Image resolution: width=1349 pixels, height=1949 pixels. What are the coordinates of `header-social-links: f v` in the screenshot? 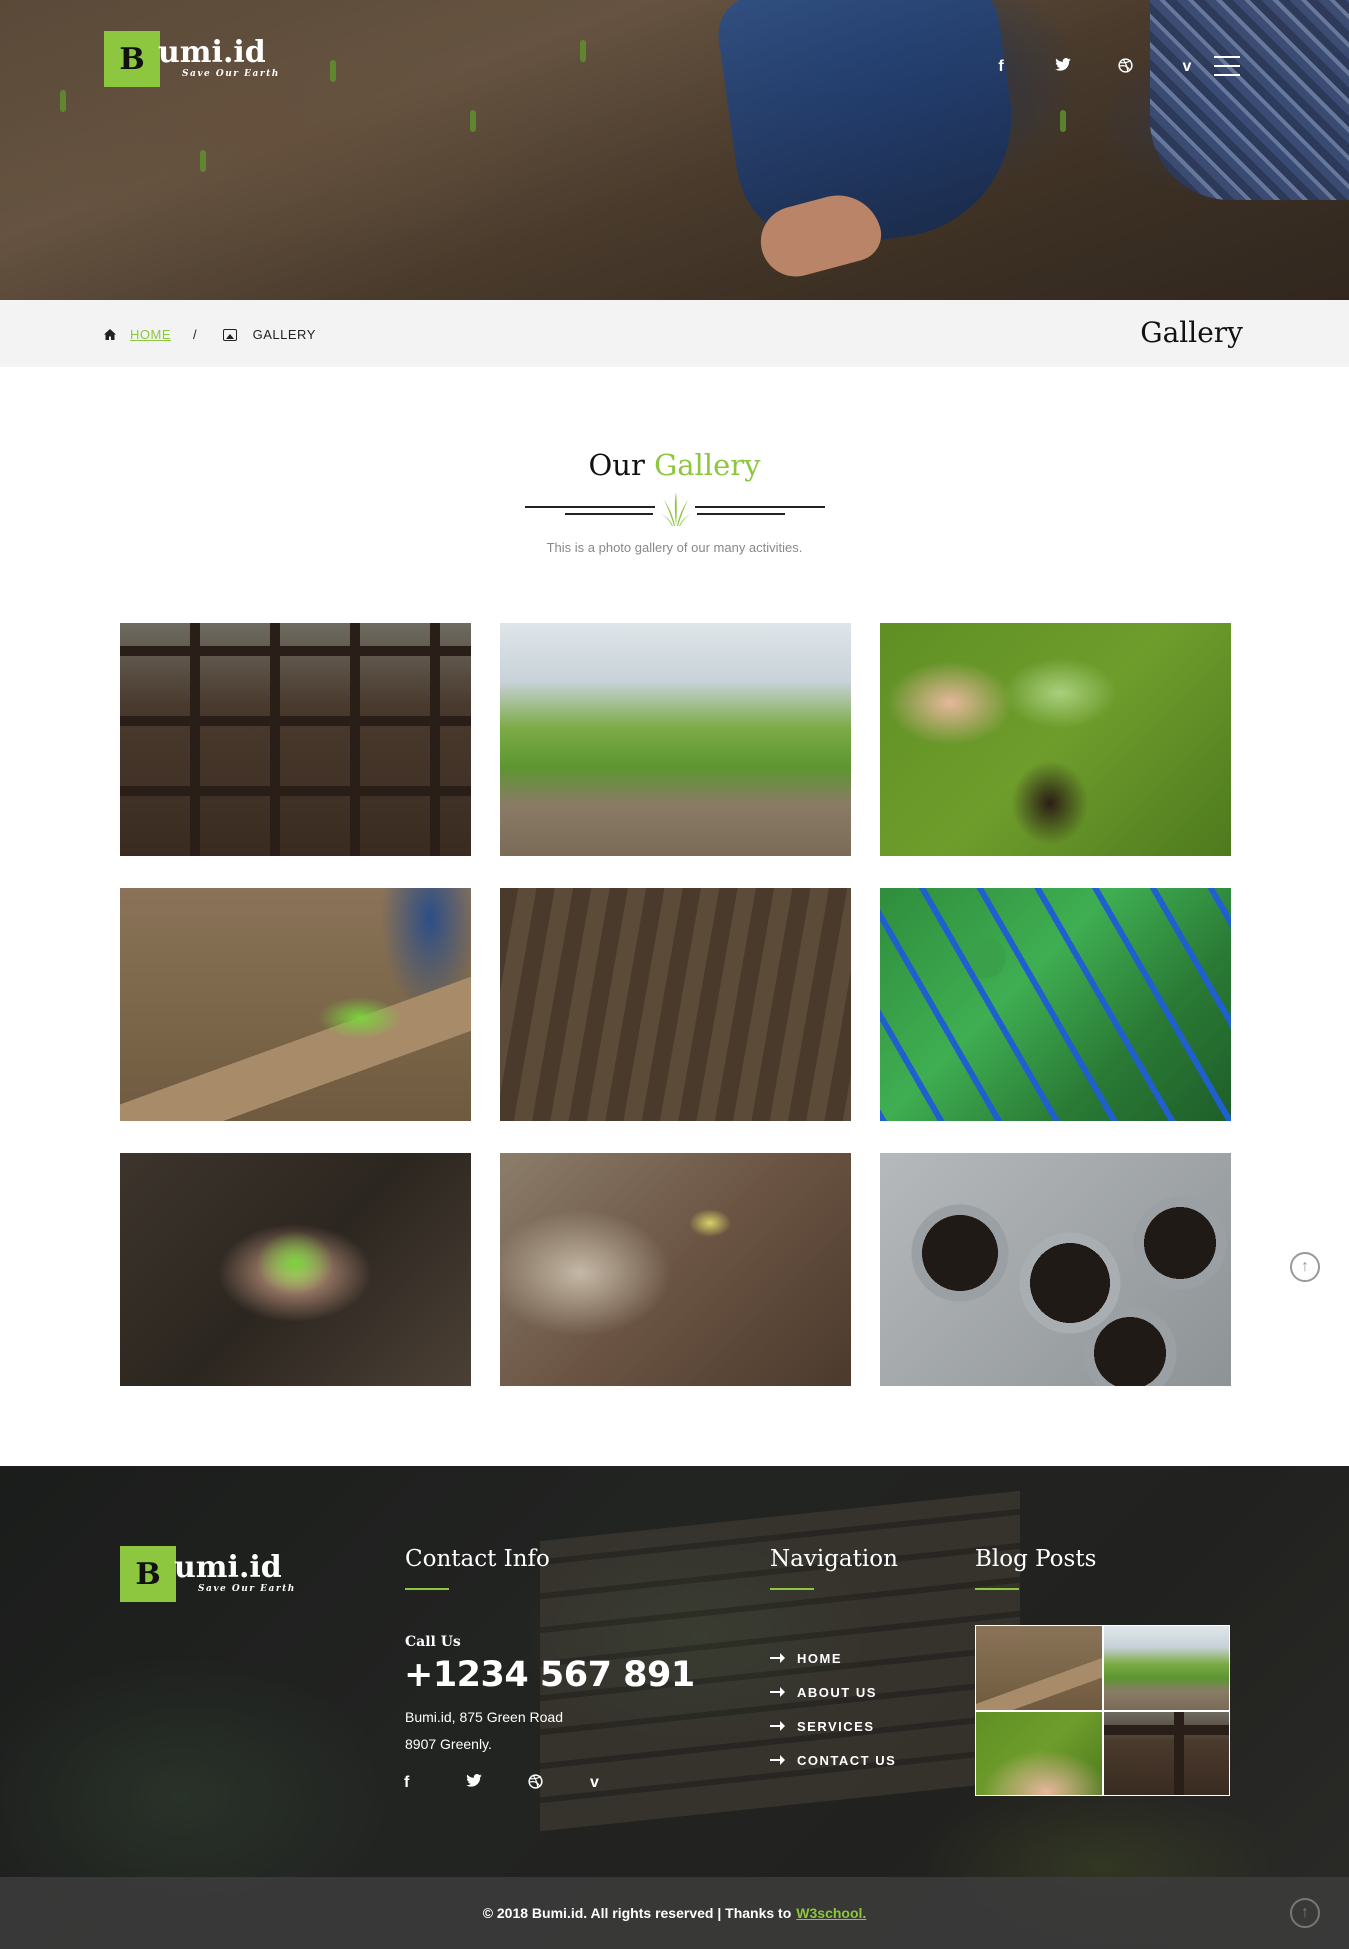 It's located at (1094, 68).